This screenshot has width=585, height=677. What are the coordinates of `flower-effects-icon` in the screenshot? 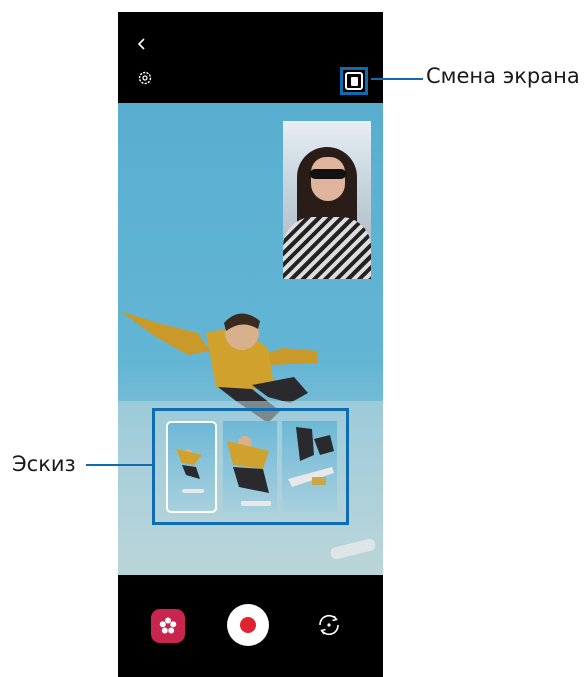 It's located at (168, 625).